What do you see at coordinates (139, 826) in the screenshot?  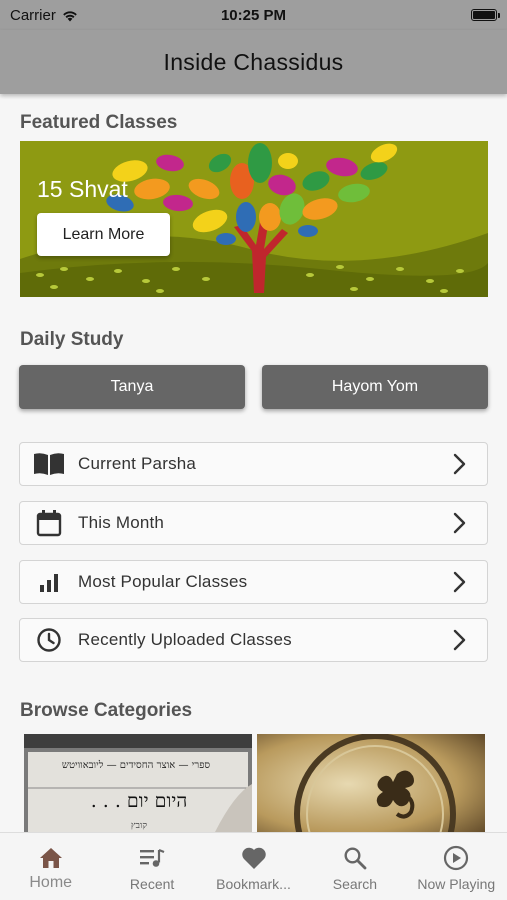 I see `cover-sub-text: קובץ` at bounding box center [139, 826].